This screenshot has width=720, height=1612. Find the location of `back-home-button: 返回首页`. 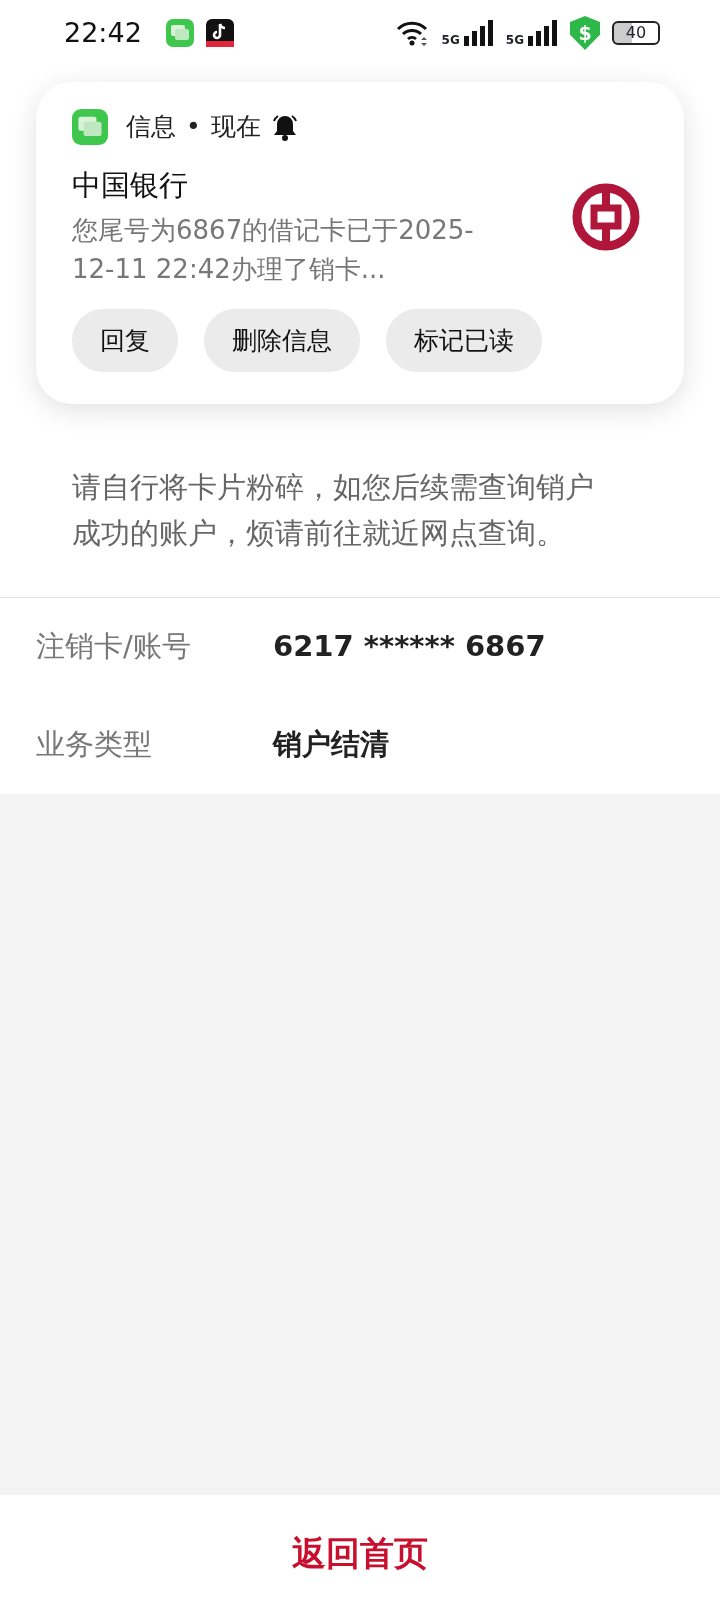

back-home-button: 返回首页 is located at coordinates (360, 1553).